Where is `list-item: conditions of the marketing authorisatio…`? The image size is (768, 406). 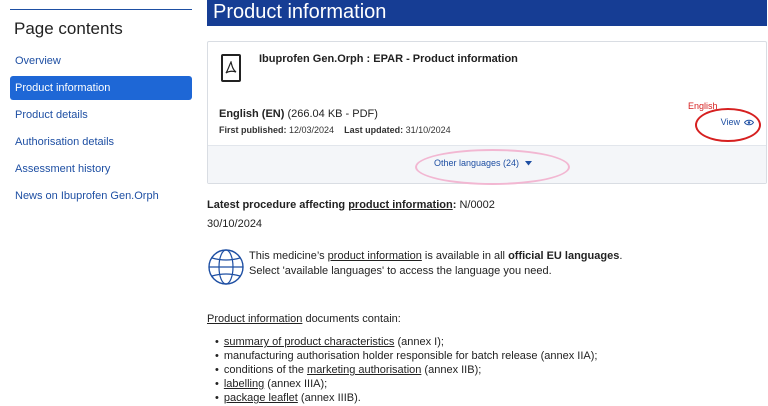 list-item: conditions of the marketing authorisatio… is located at coordinates (406, 370).